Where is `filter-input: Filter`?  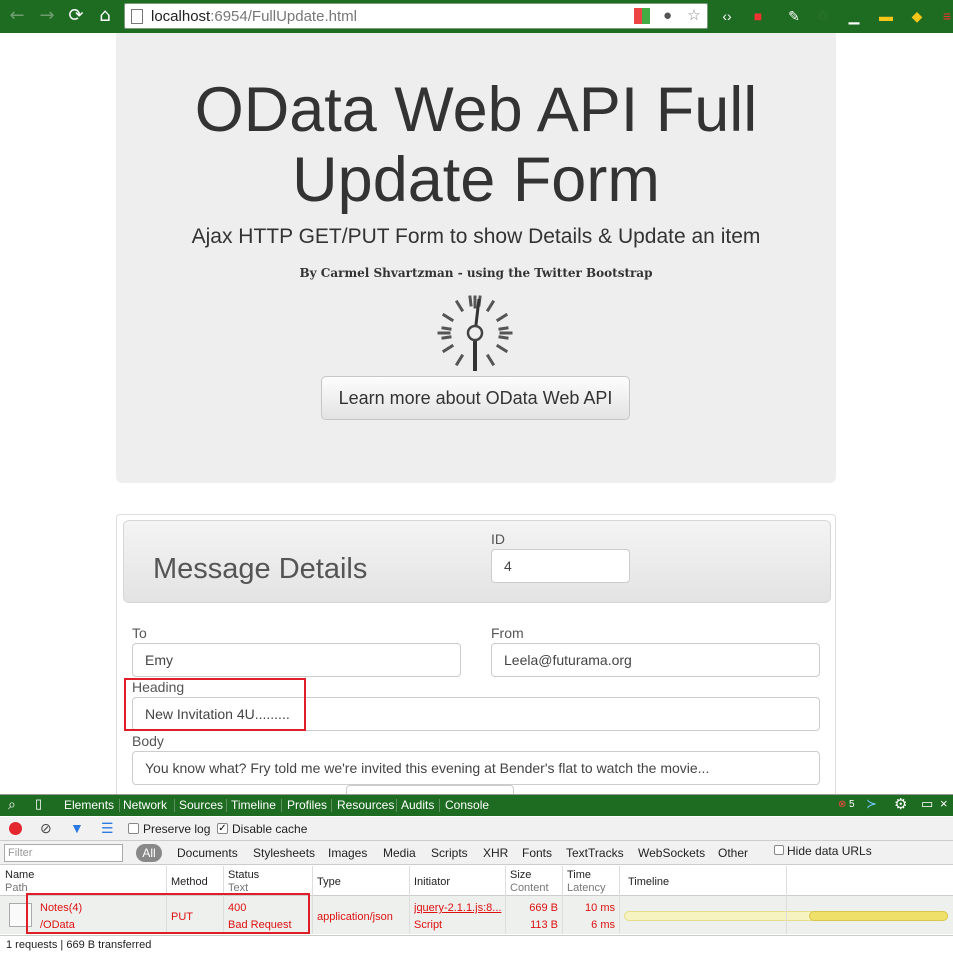 filter-input: Filter is located at coordinates (63, 853).